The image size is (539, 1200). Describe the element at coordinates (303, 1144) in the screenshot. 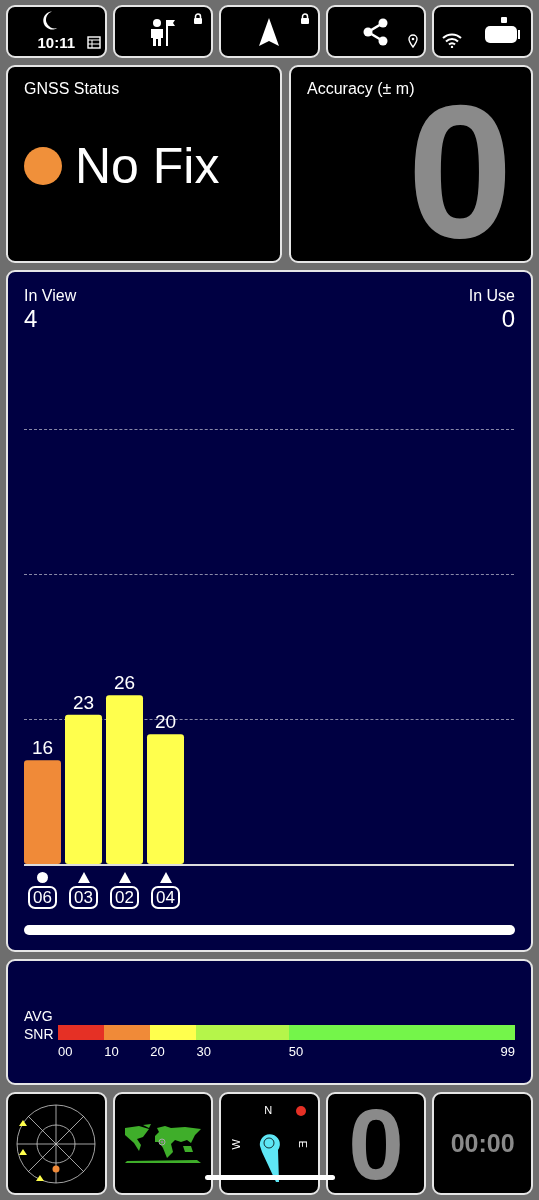

I see `compass-east: E` at that location.